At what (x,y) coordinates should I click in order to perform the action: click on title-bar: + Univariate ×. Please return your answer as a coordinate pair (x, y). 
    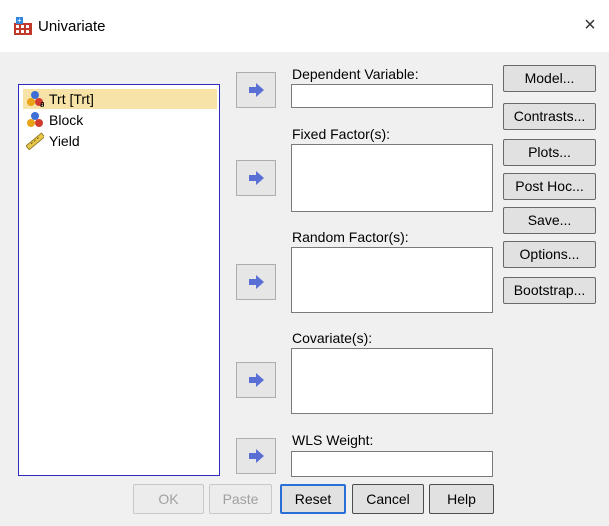
    Looking at the image, I should click on (304, 26).